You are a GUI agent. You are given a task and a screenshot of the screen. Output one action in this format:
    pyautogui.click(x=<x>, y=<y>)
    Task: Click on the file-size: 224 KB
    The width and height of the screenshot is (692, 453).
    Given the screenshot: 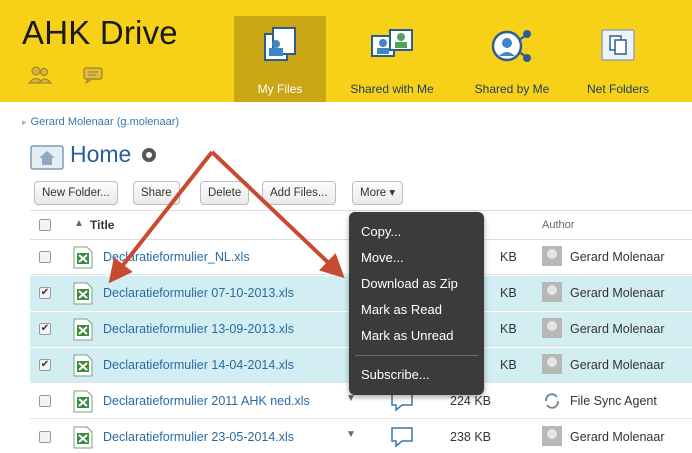 What is the action you would take?
    pyautogui.click(x=471, y=401)
    